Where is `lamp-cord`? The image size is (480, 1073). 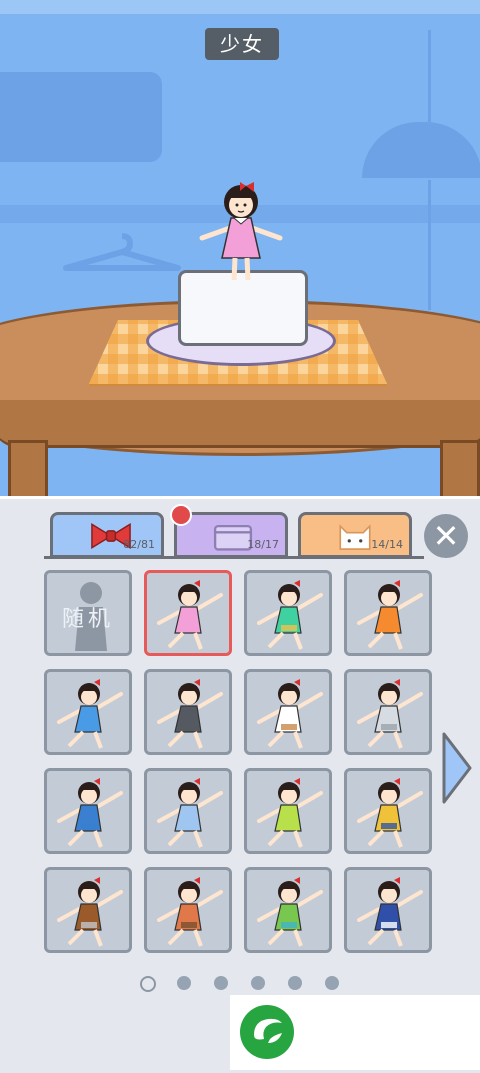
lamp-cord is located at coordinates (429, 76).